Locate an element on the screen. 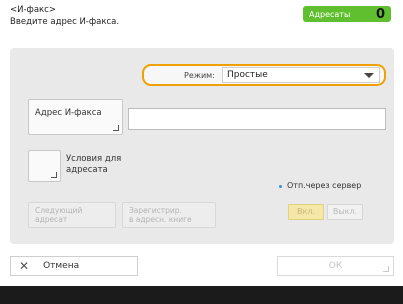 The width and height of the screenshot is (403, 304). recipients-count: 0 is located at coordinates (380, 14).